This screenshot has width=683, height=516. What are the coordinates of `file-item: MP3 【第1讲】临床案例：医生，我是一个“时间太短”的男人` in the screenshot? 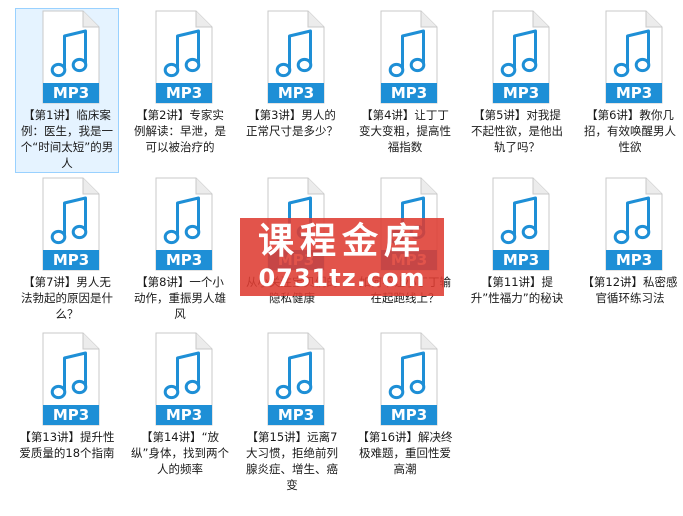 It's located at (67, 90).